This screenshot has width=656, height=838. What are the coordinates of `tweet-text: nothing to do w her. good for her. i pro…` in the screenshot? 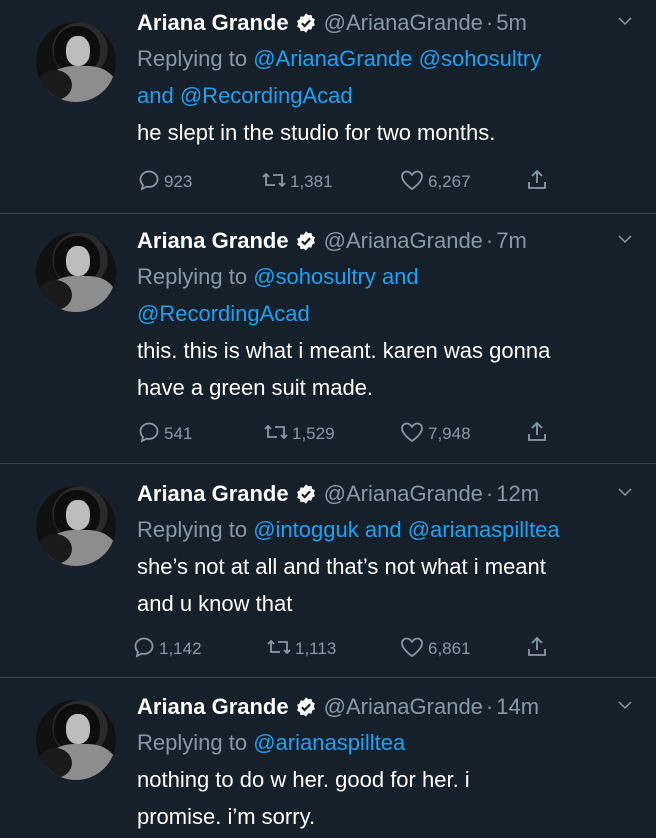 It's located at (386, 798).